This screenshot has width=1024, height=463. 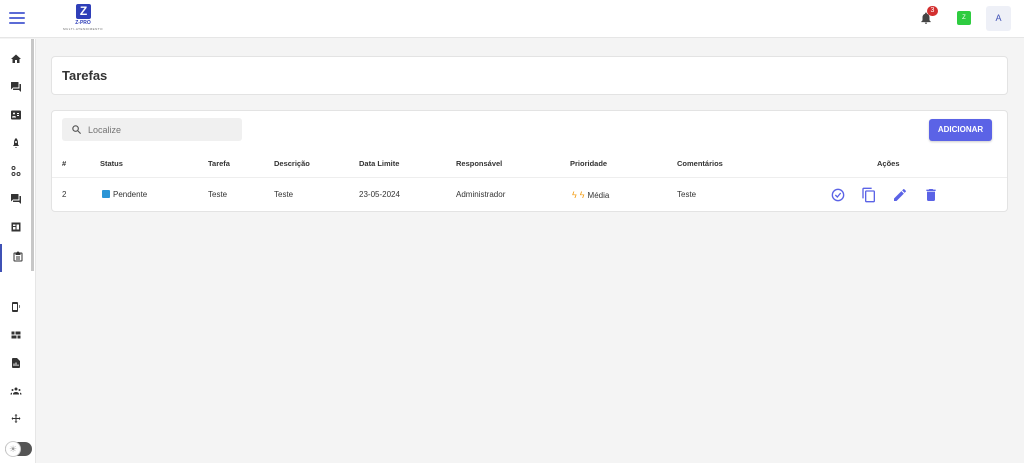 I want to click on rocket-icon, so click(x=15, y=144).